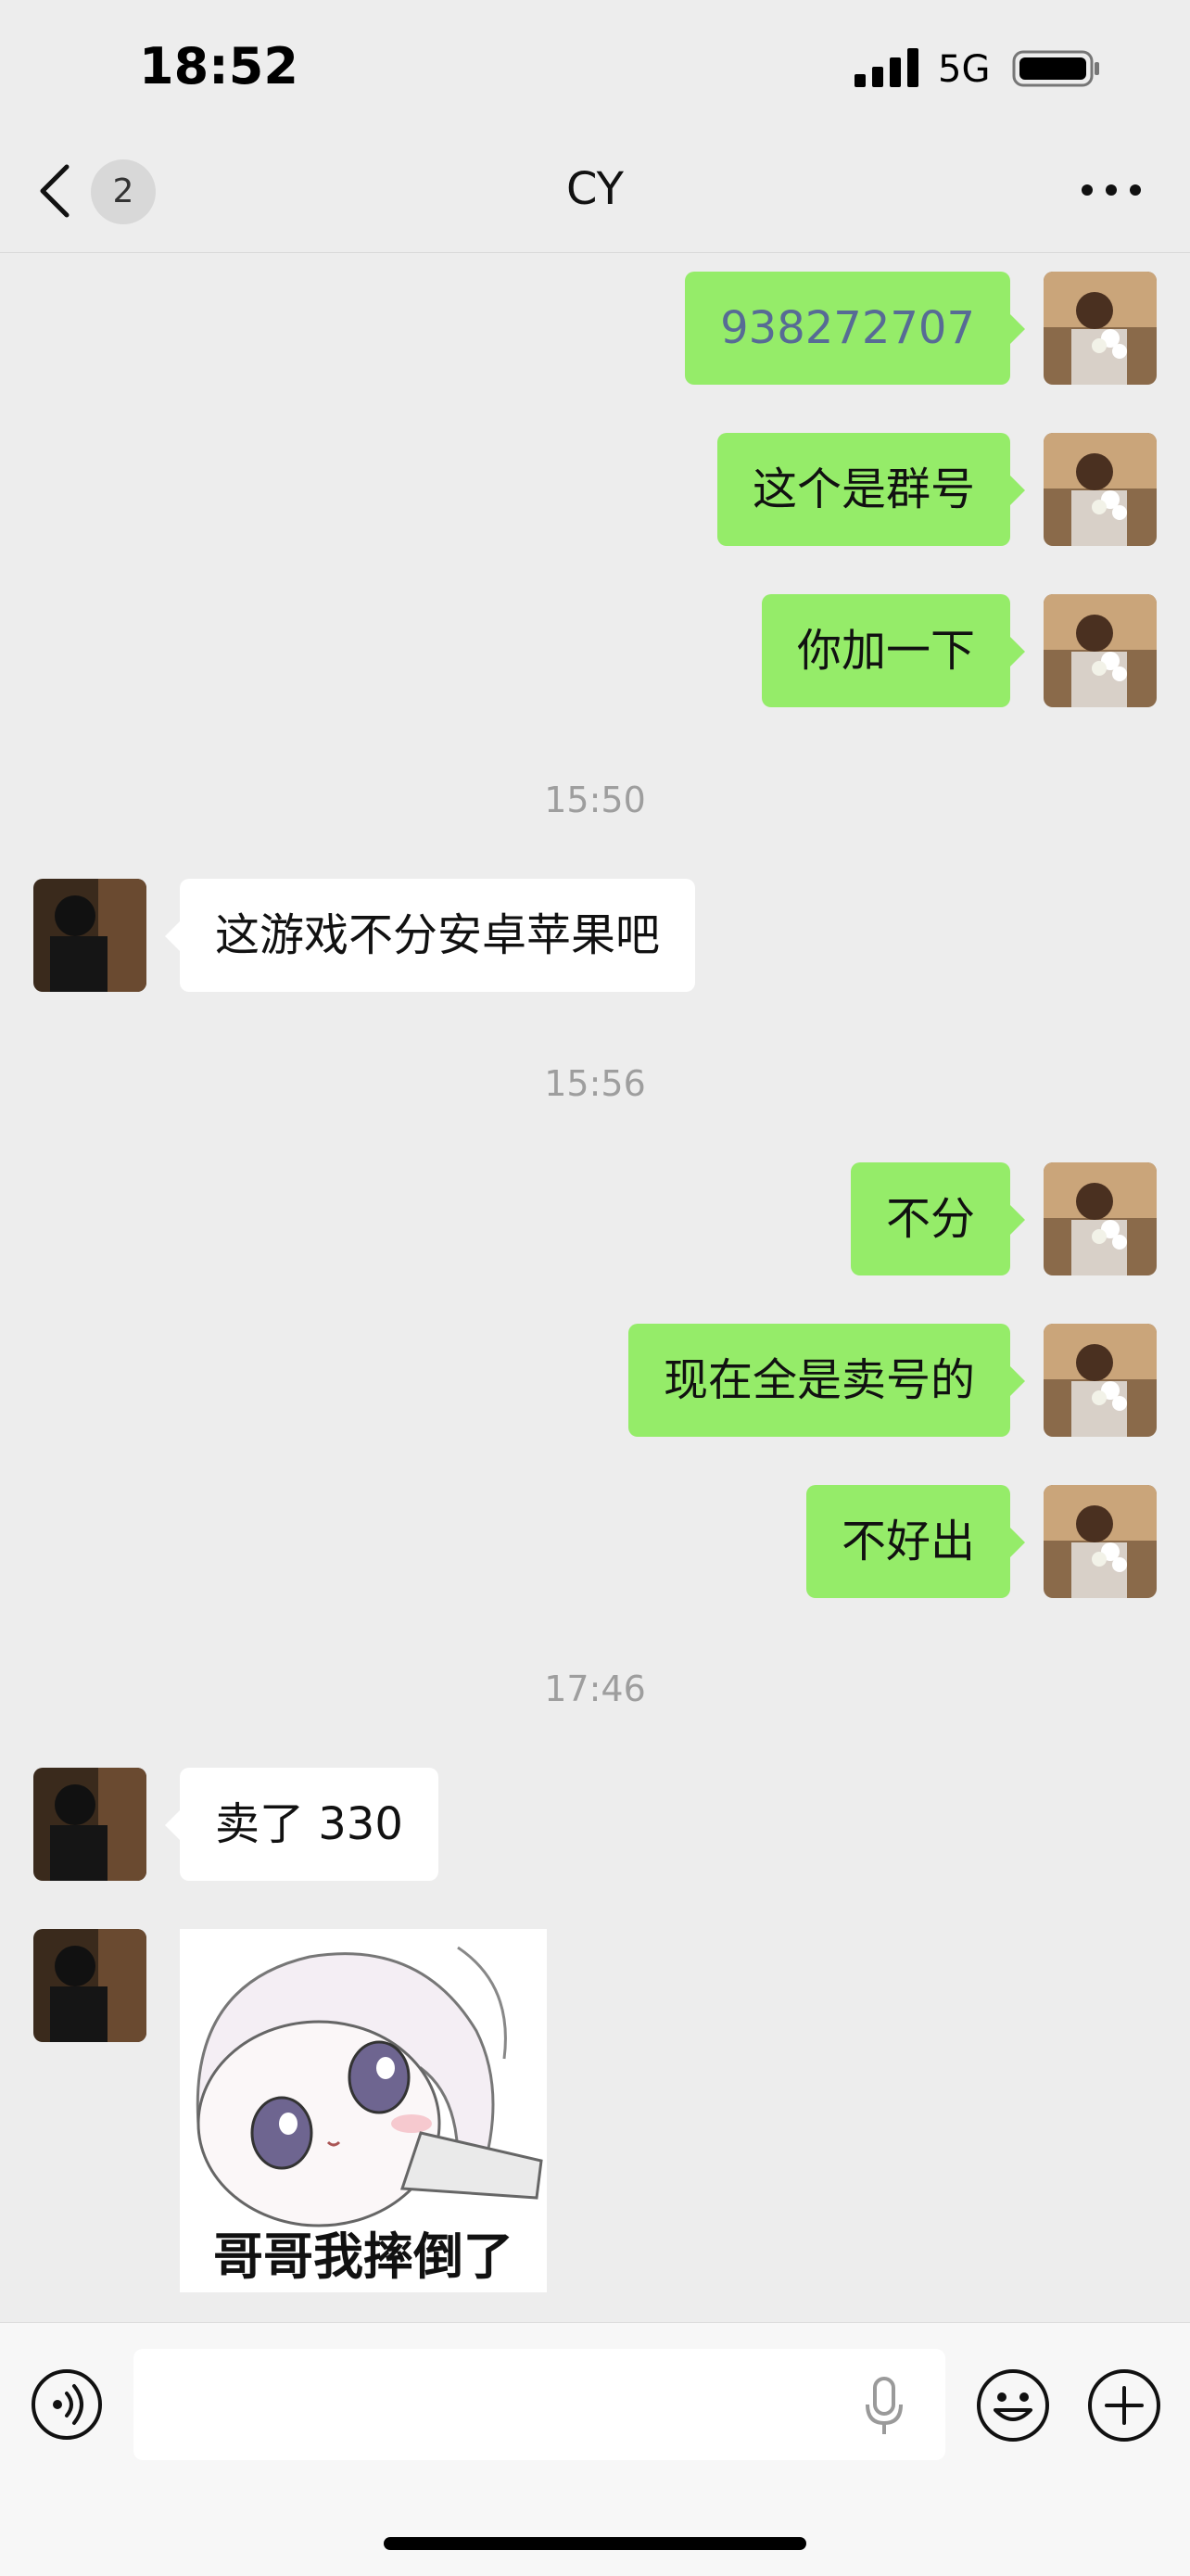 This screenshot has height=2576, width=1190. I want to click on message-input, so click(539, 2404).